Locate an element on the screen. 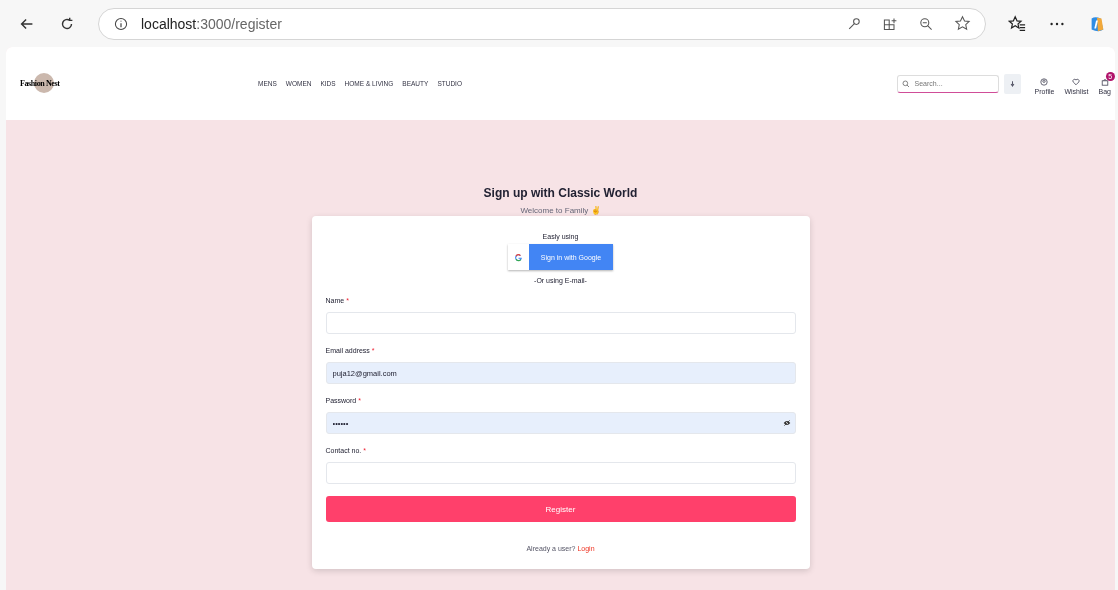  profile-icon is located at coordinates (1044, 82).